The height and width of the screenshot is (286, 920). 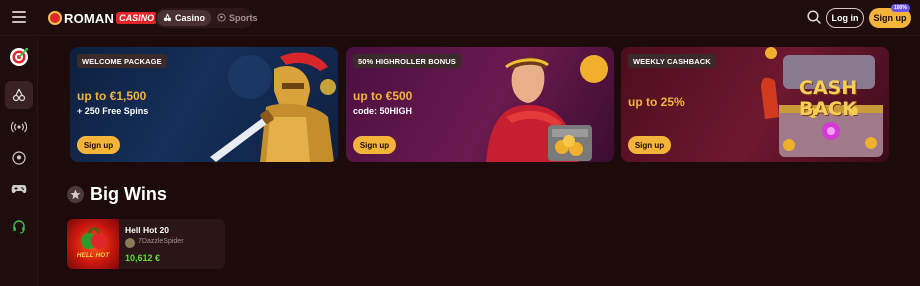 I want to click on win-username: 7DazzleSpider, so click(x=161, y=241).